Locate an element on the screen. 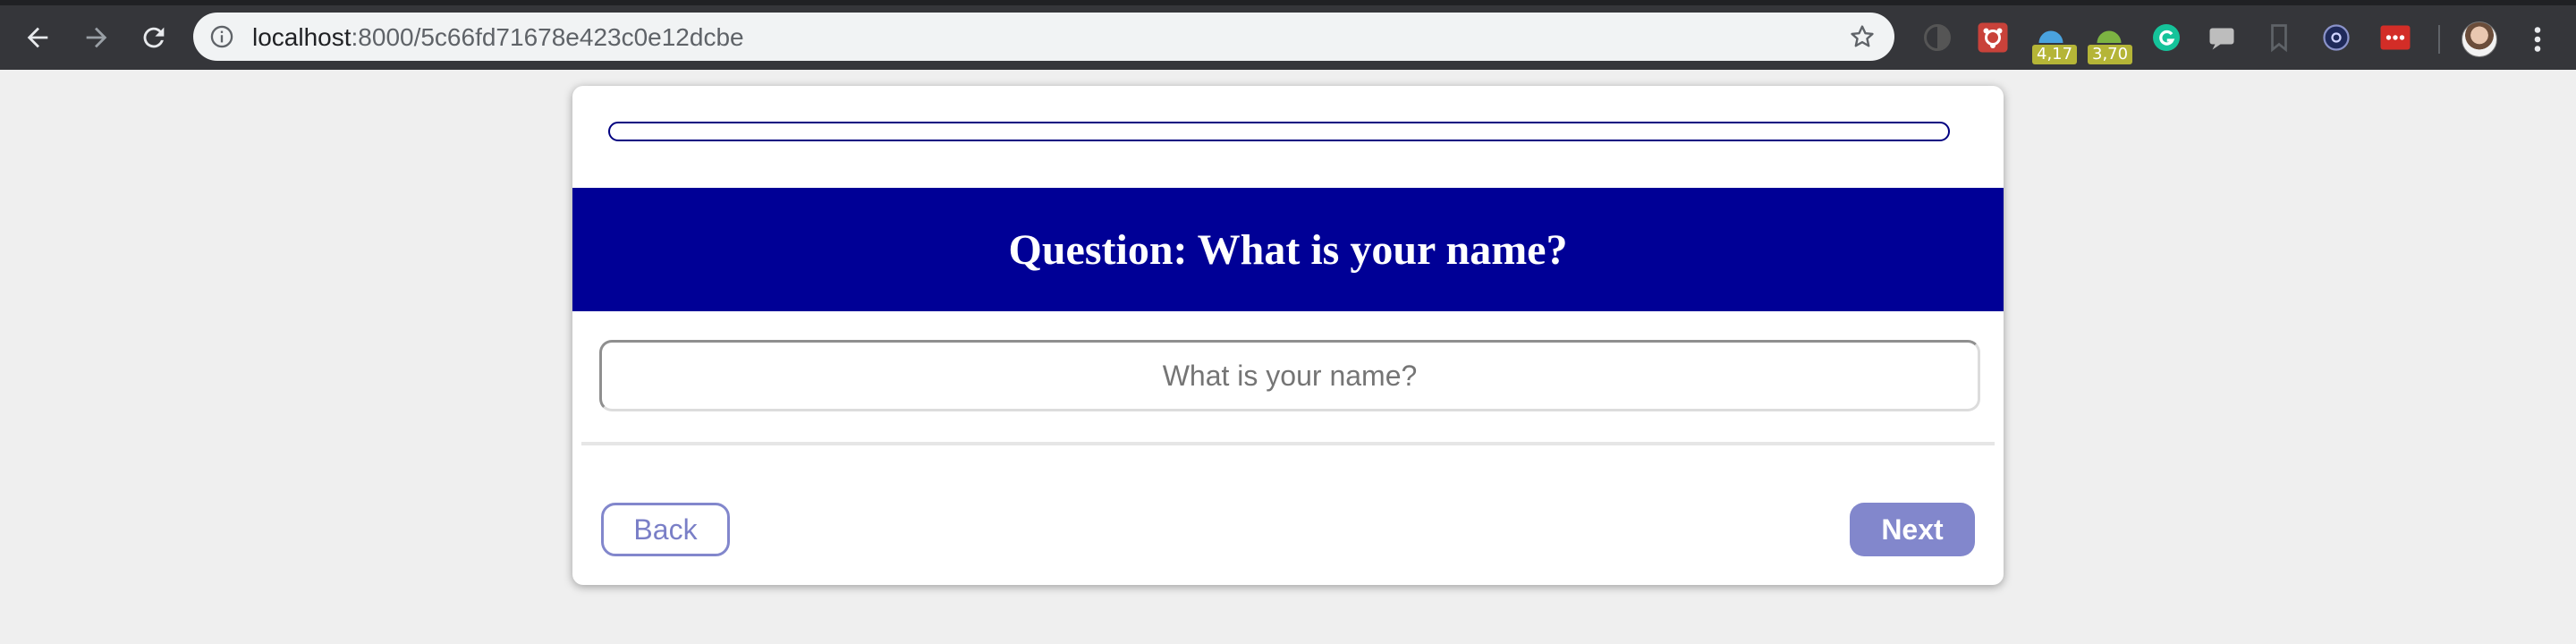 This screenshot has width=2576, height=644. arrow-right-icon is located at coordinates (96, 37).